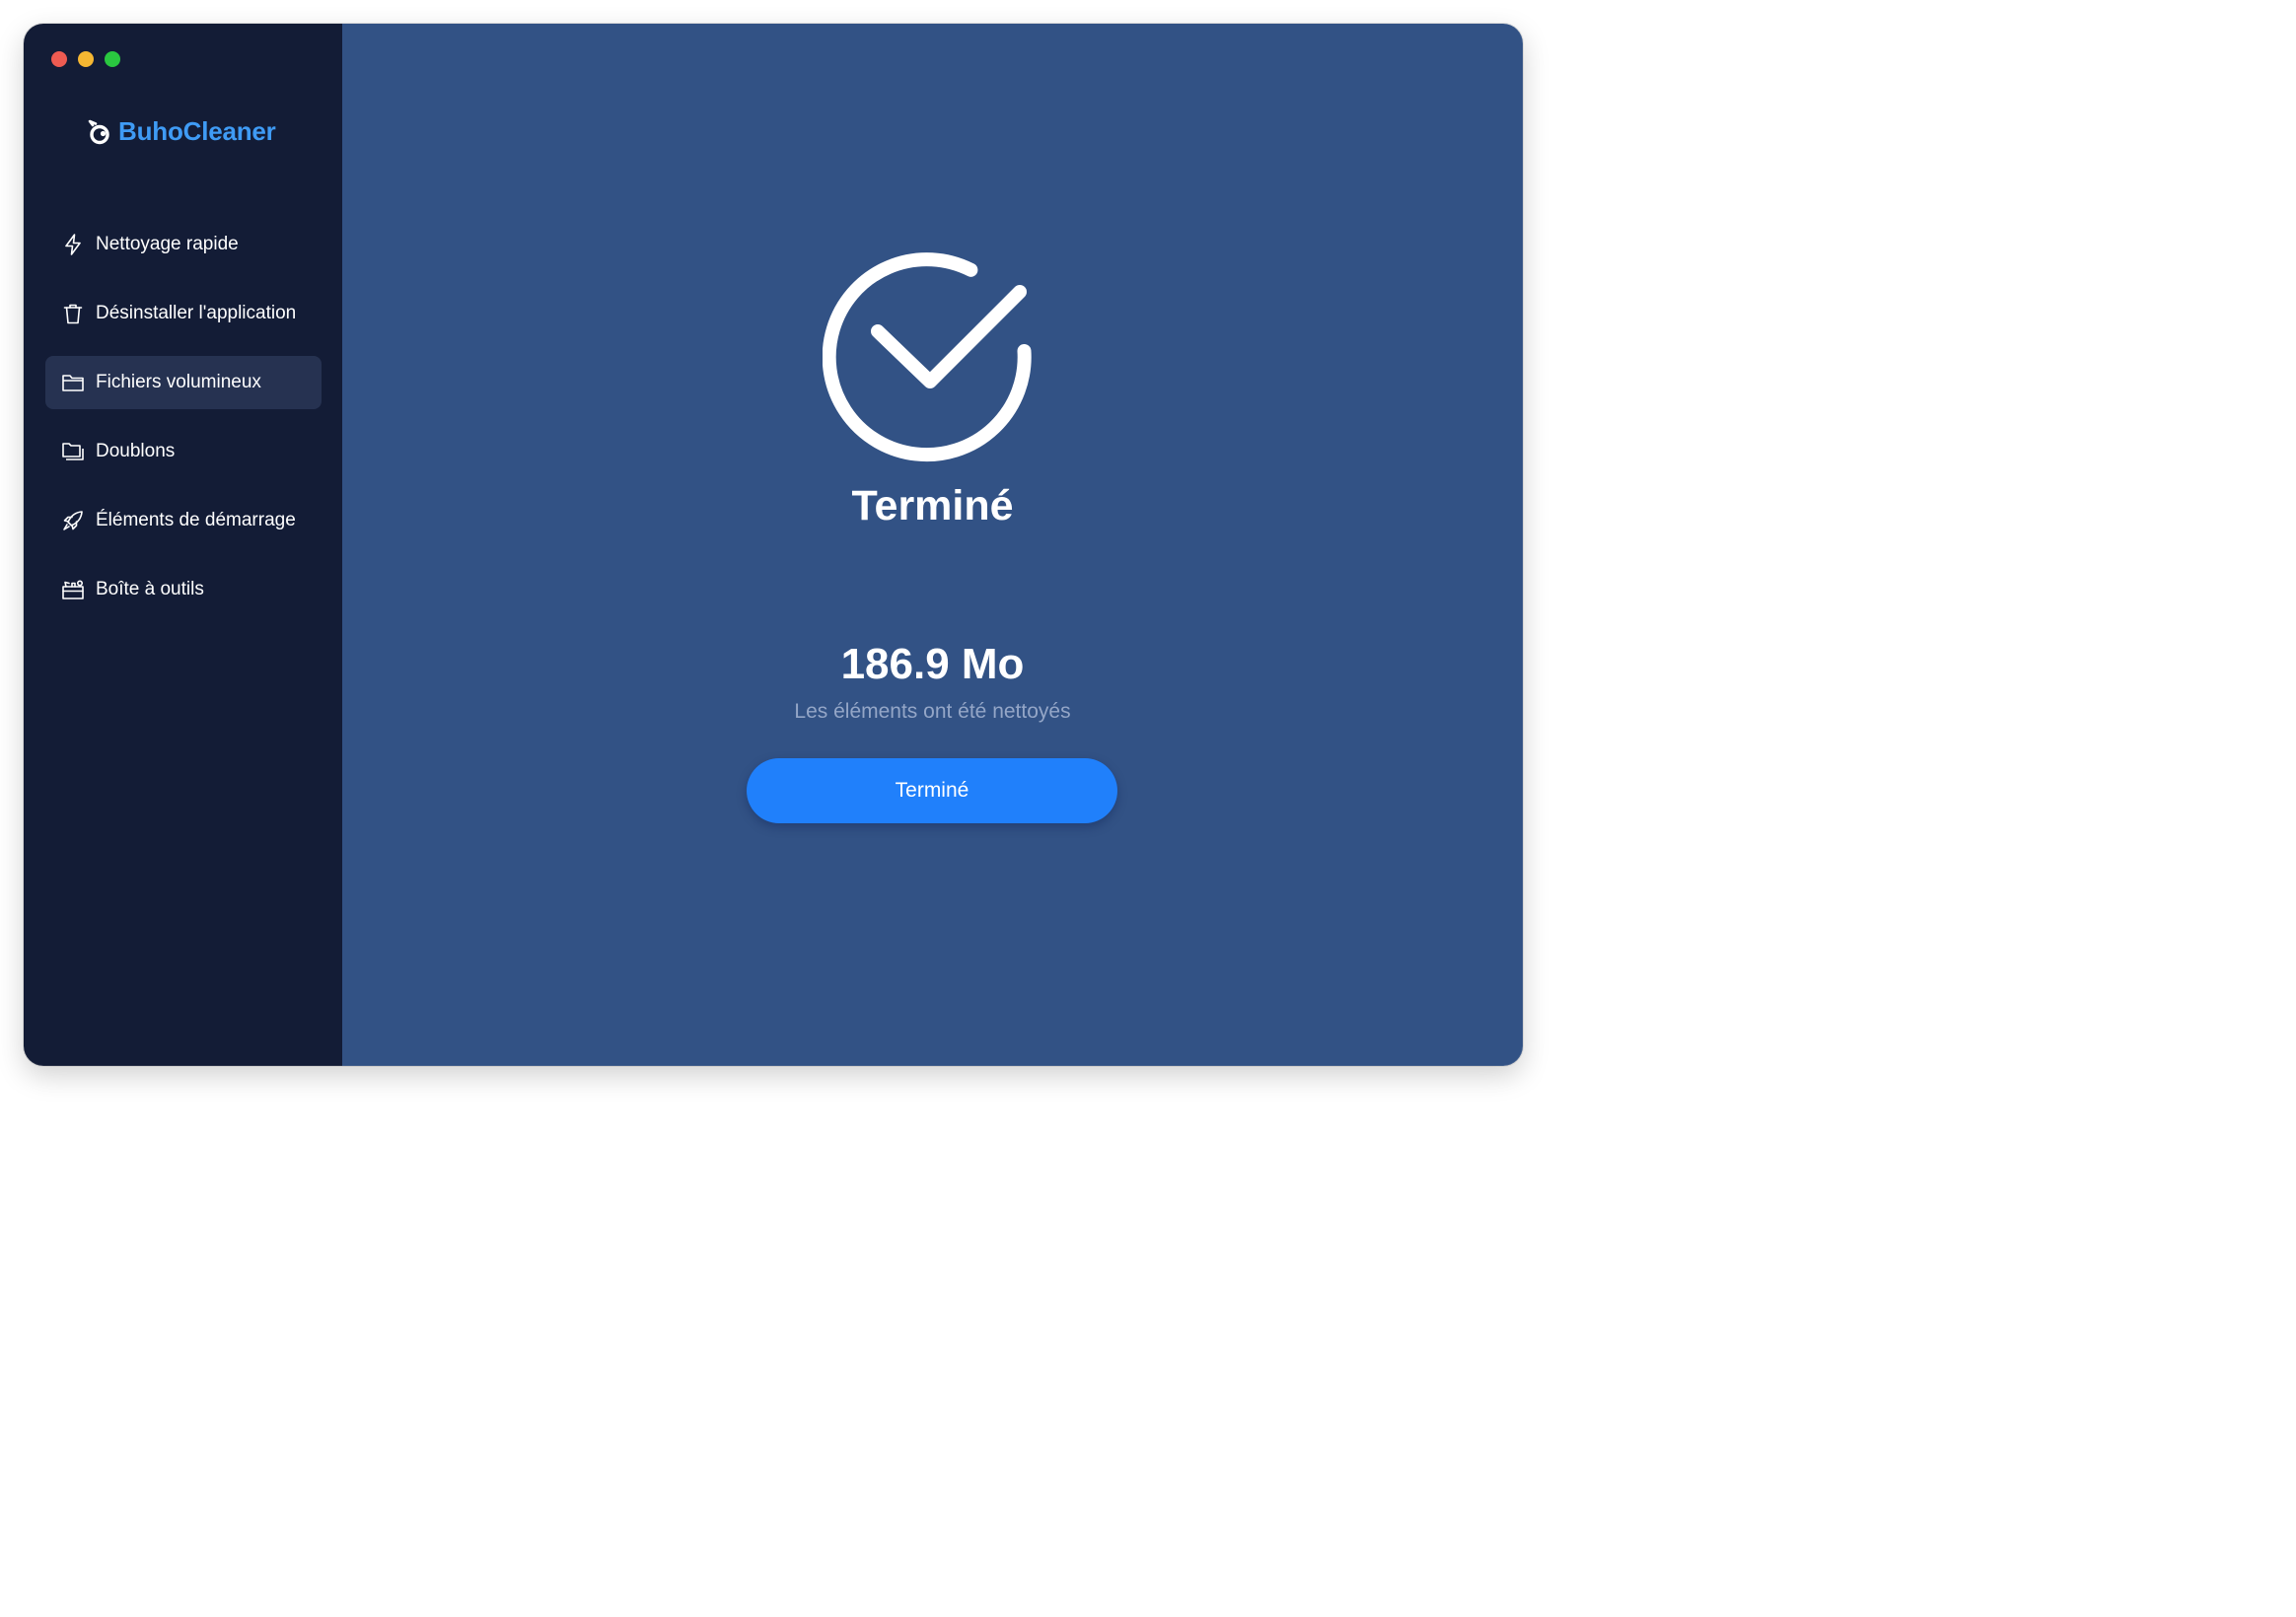  Describe the element at coordinates (933, 664) in the screenshot. I see `cleaned-size-value: 186.9 Mo` at that location.